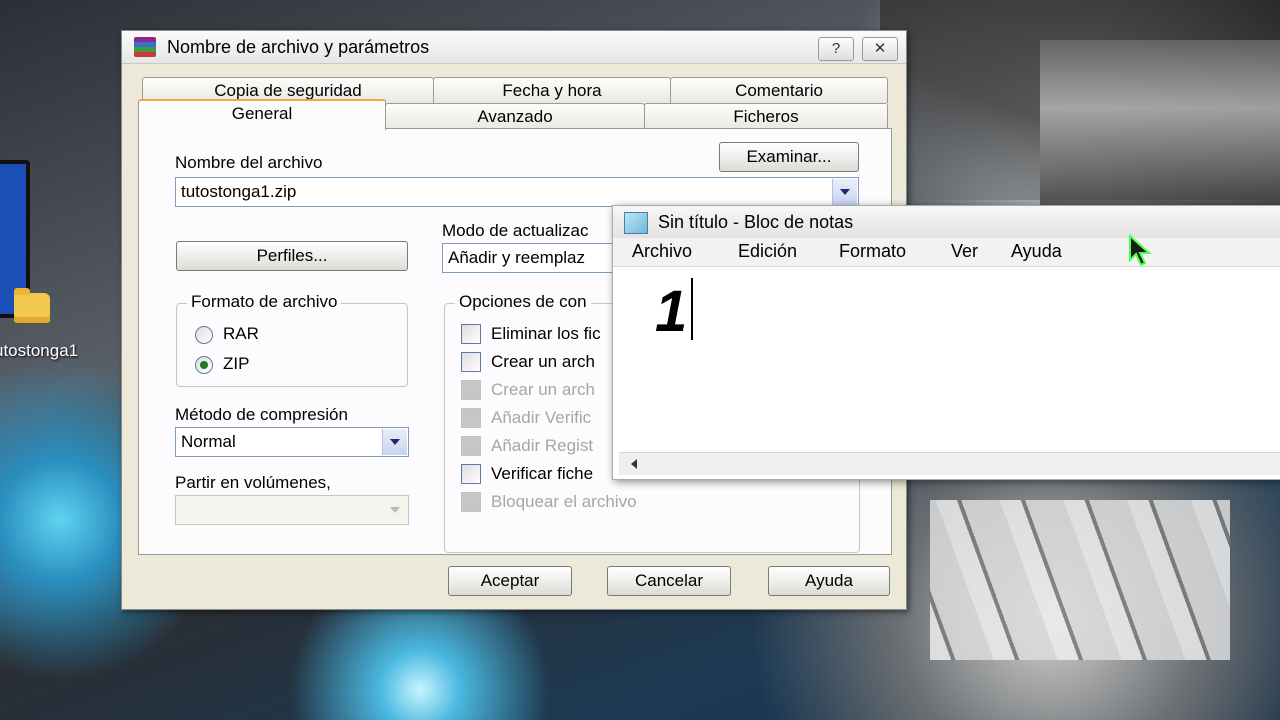 This screenshot has height=720, width=1280. What do you see at coordinates (236, 363) in the screenshot?
I see `zip-label: ZIP` at bounding box center [236, 363].